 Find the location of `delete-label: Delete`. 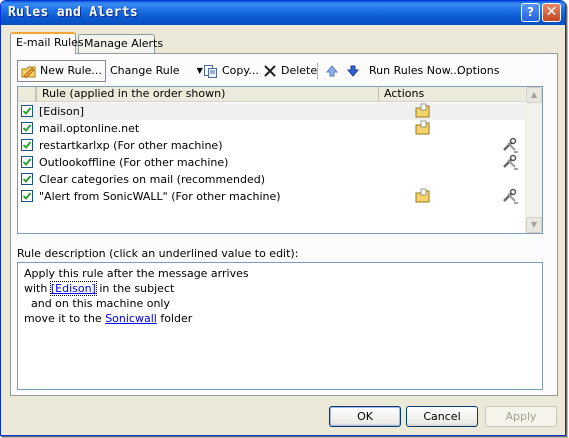

delete-label: Delete is located at coordinates (299, 70).